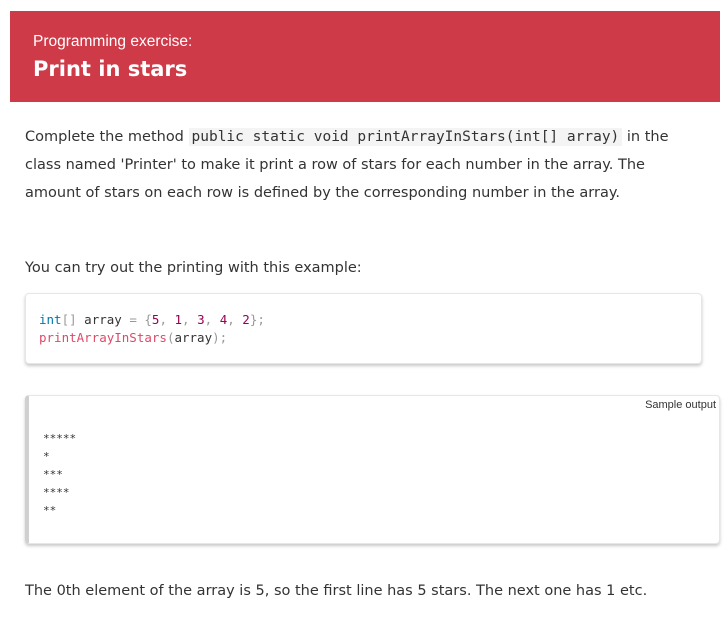 The image size is (726, 630). What do you see at coordinates (113, 41) in the screenshot?
I see `exercise-kicker: Programming exercise:` at bounding box center [113, 41].